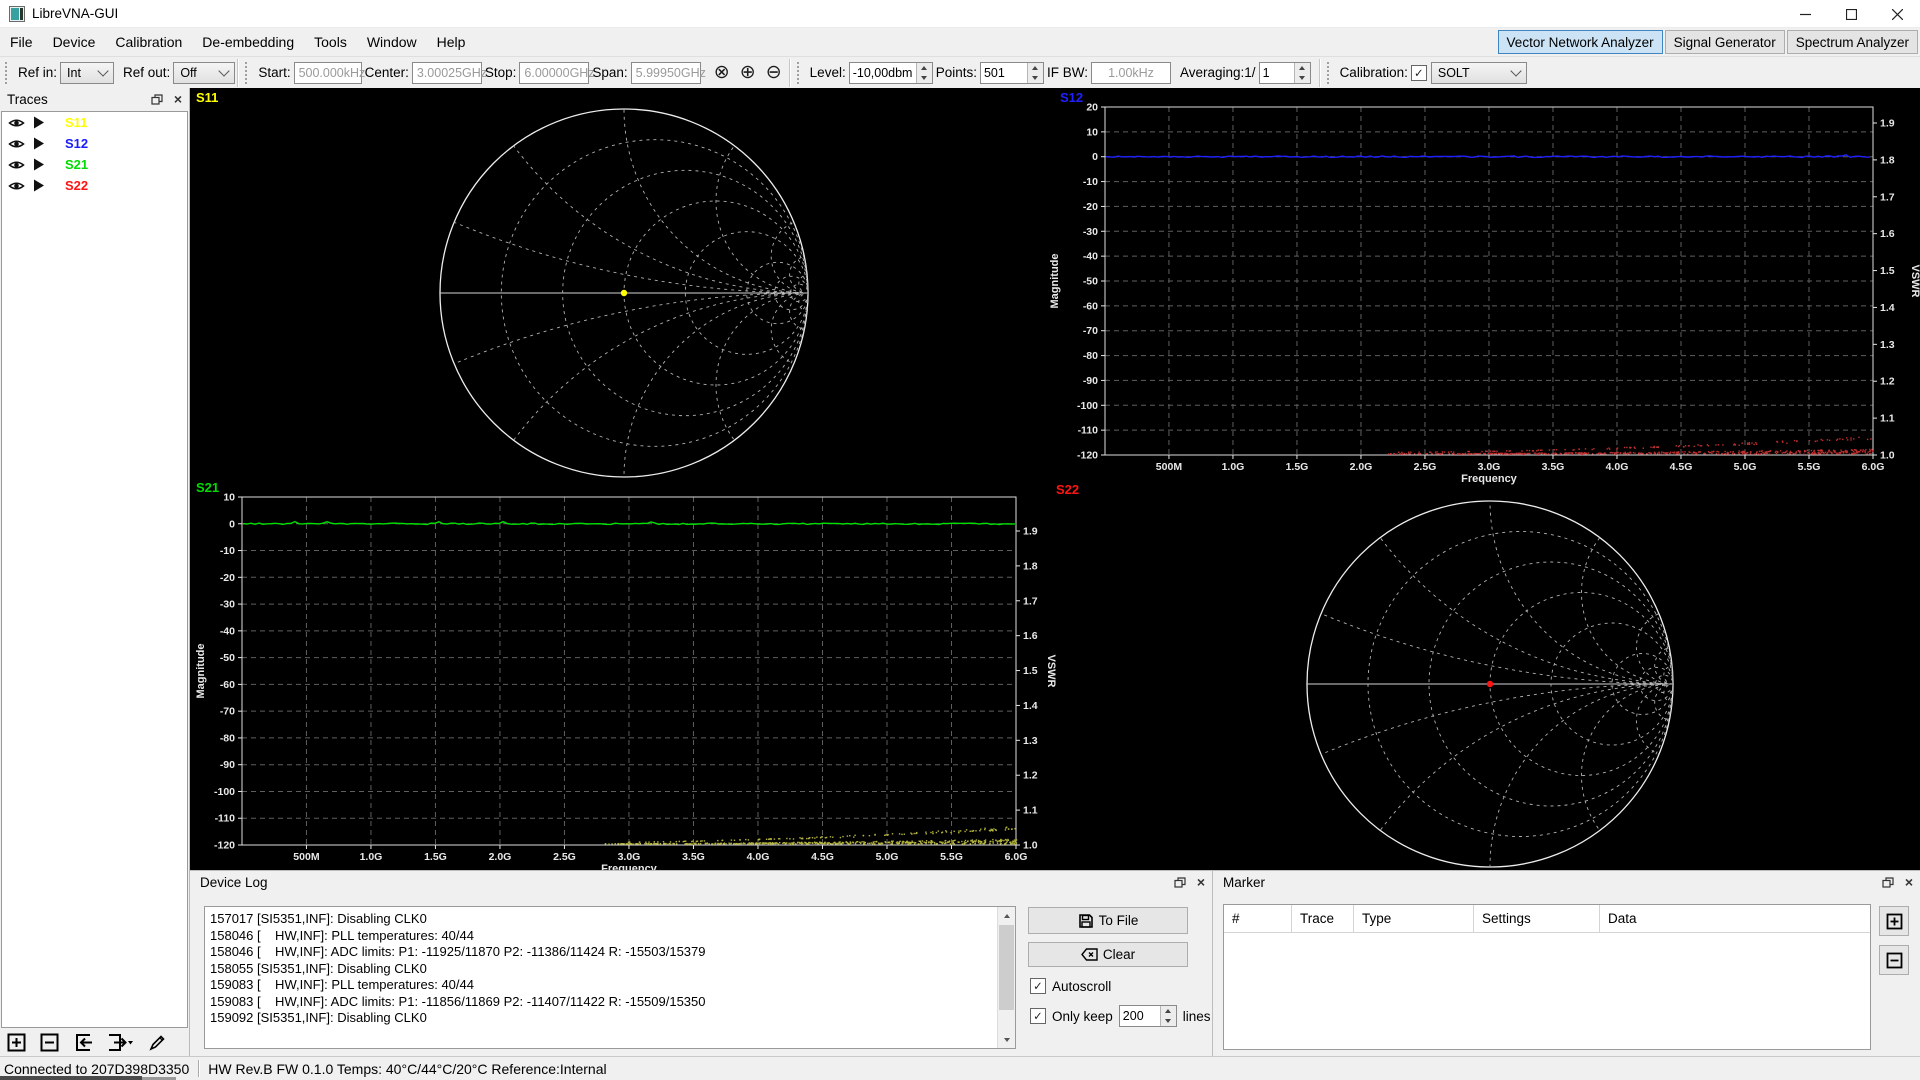  Describe the element at coordinates (21, 42) in the screenshot. I see `menu-file: File` at that location.